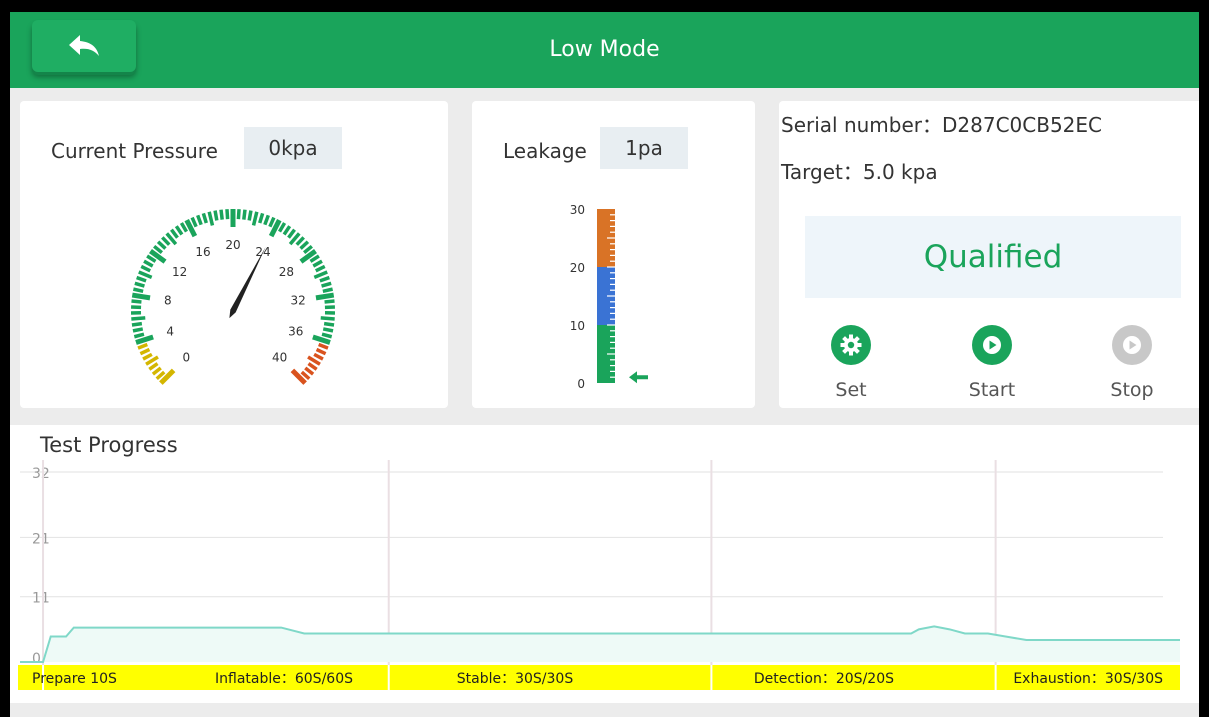 This screenshot has width=1209, height=717. I want to click on back-button, so click(84, 46).